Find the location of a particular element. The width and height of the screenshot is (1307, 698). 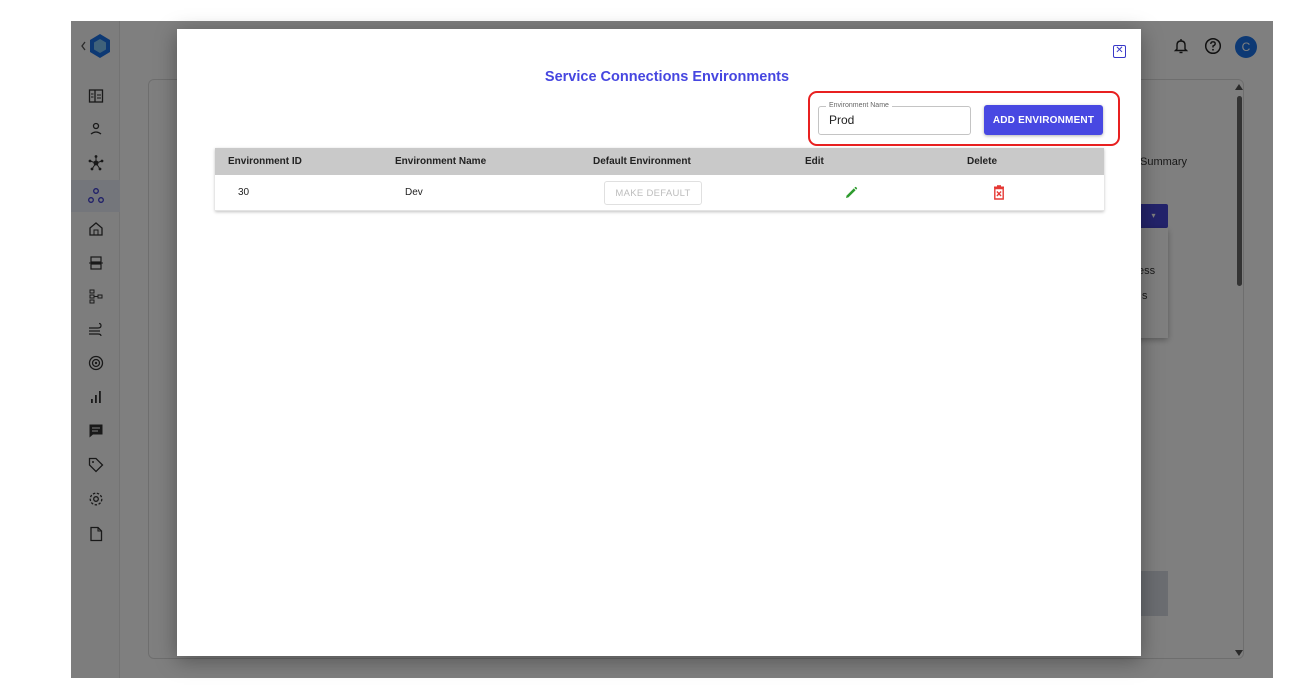

column-header-delete: Delete is located at coordinates (982, 161).